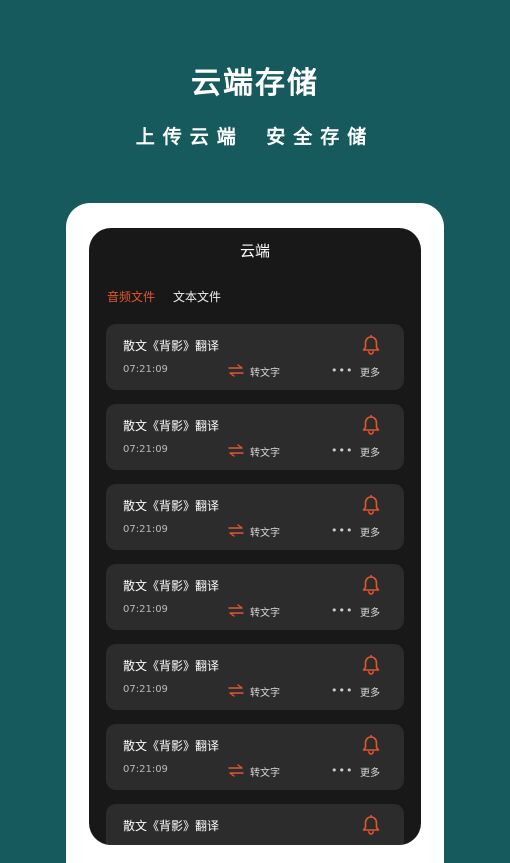  What do you see at coordinates (254, 251) in the screenshot?
I see `screen-title: 云端` at bounding box center [254, 251].